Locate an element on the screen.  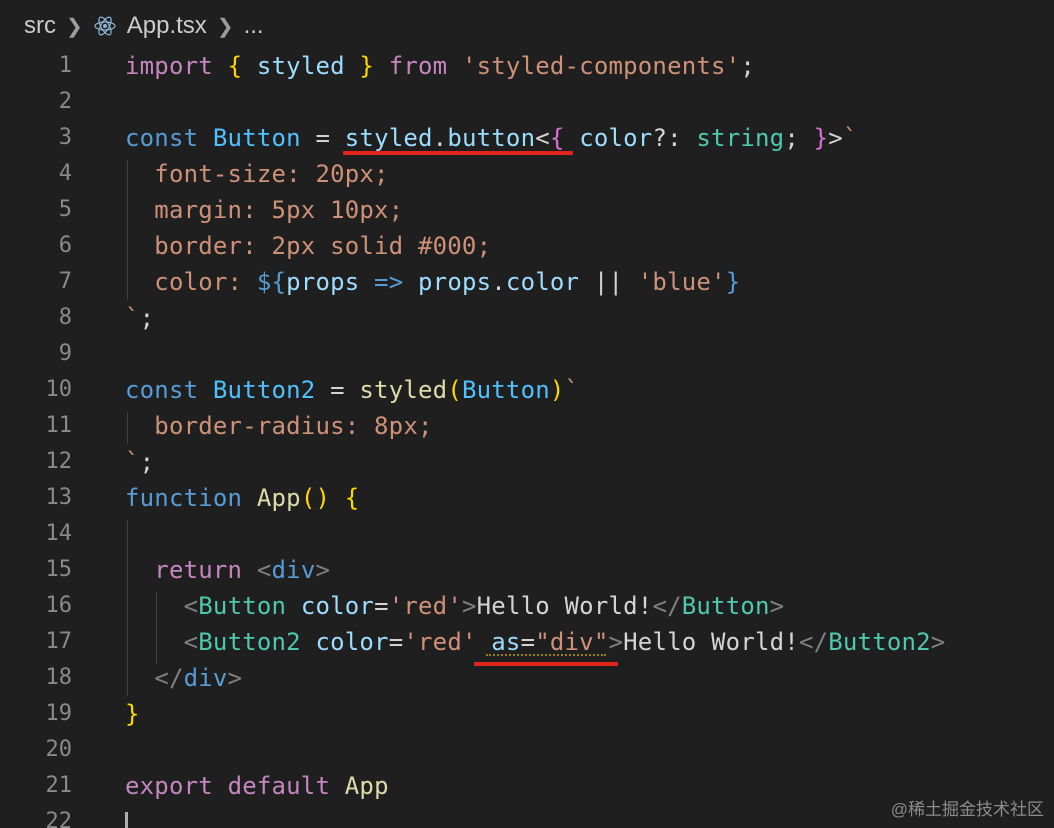
code-text: export default App is located at coordinates (257, 786).